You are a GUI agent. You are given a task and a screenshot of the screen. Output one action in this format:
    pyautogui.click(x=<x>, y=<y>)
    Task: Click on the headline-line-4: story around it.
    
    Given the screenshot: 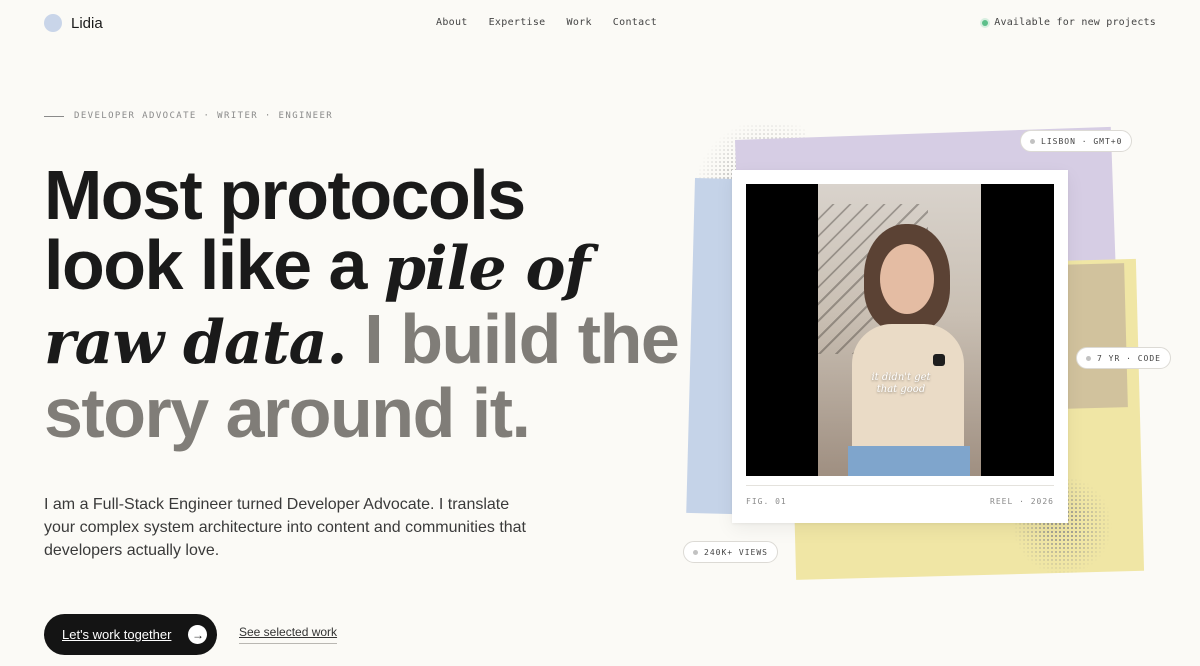 What is the action you would take?
    pyautogui.click(x=287, y=413)
    